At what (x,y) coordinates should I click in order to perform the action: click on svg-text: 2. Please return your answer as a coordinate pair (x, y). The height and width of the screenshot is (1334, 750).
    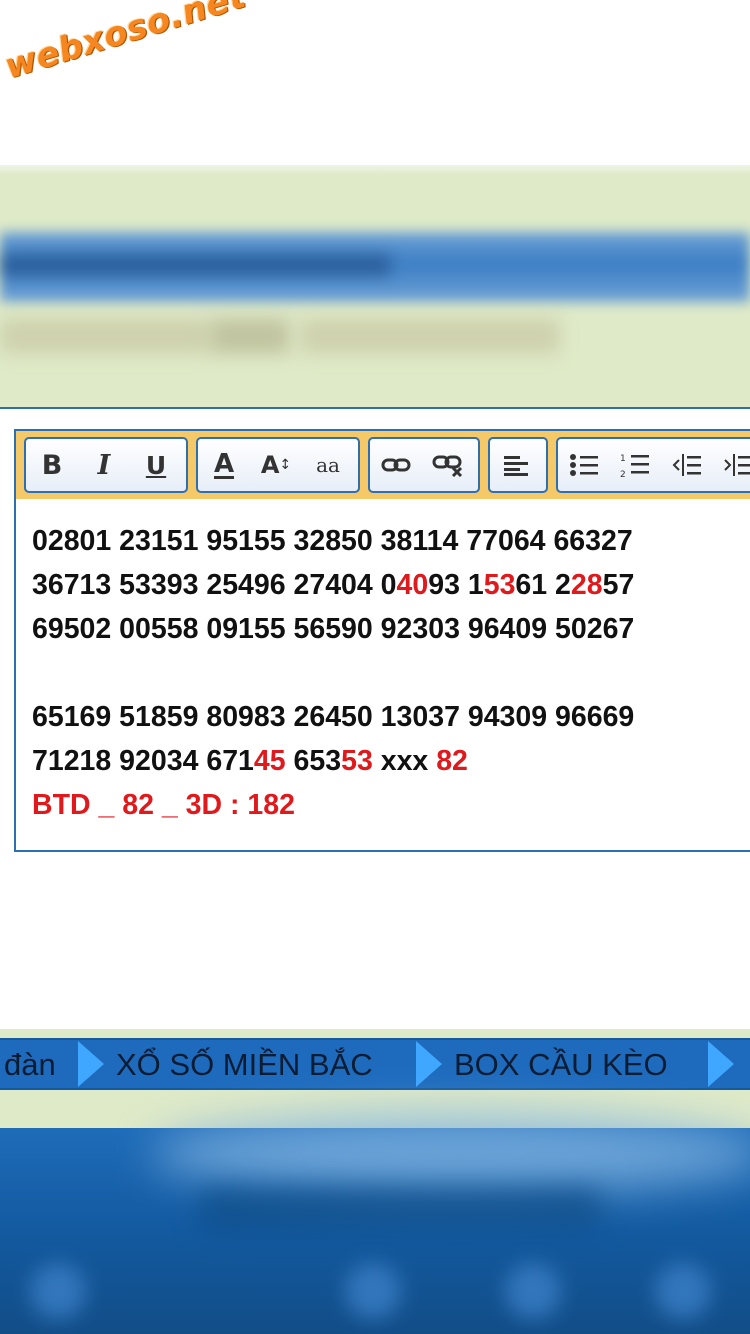
    Looking at the image, I should click on (623, 474).